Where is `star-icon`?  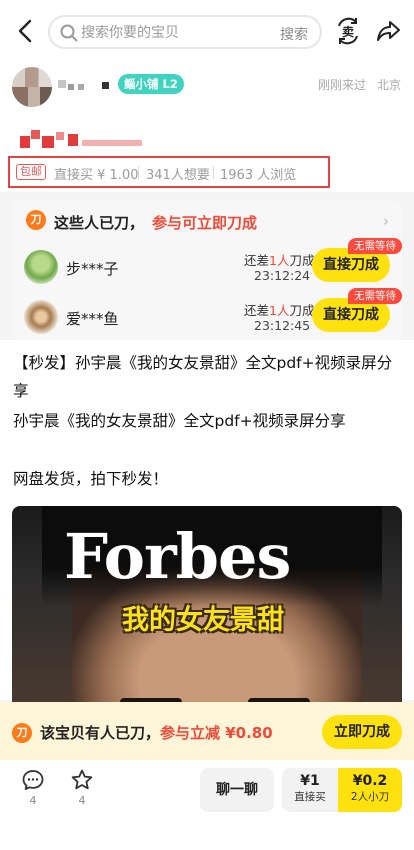 star-icon is located at coordinates (82, 779).